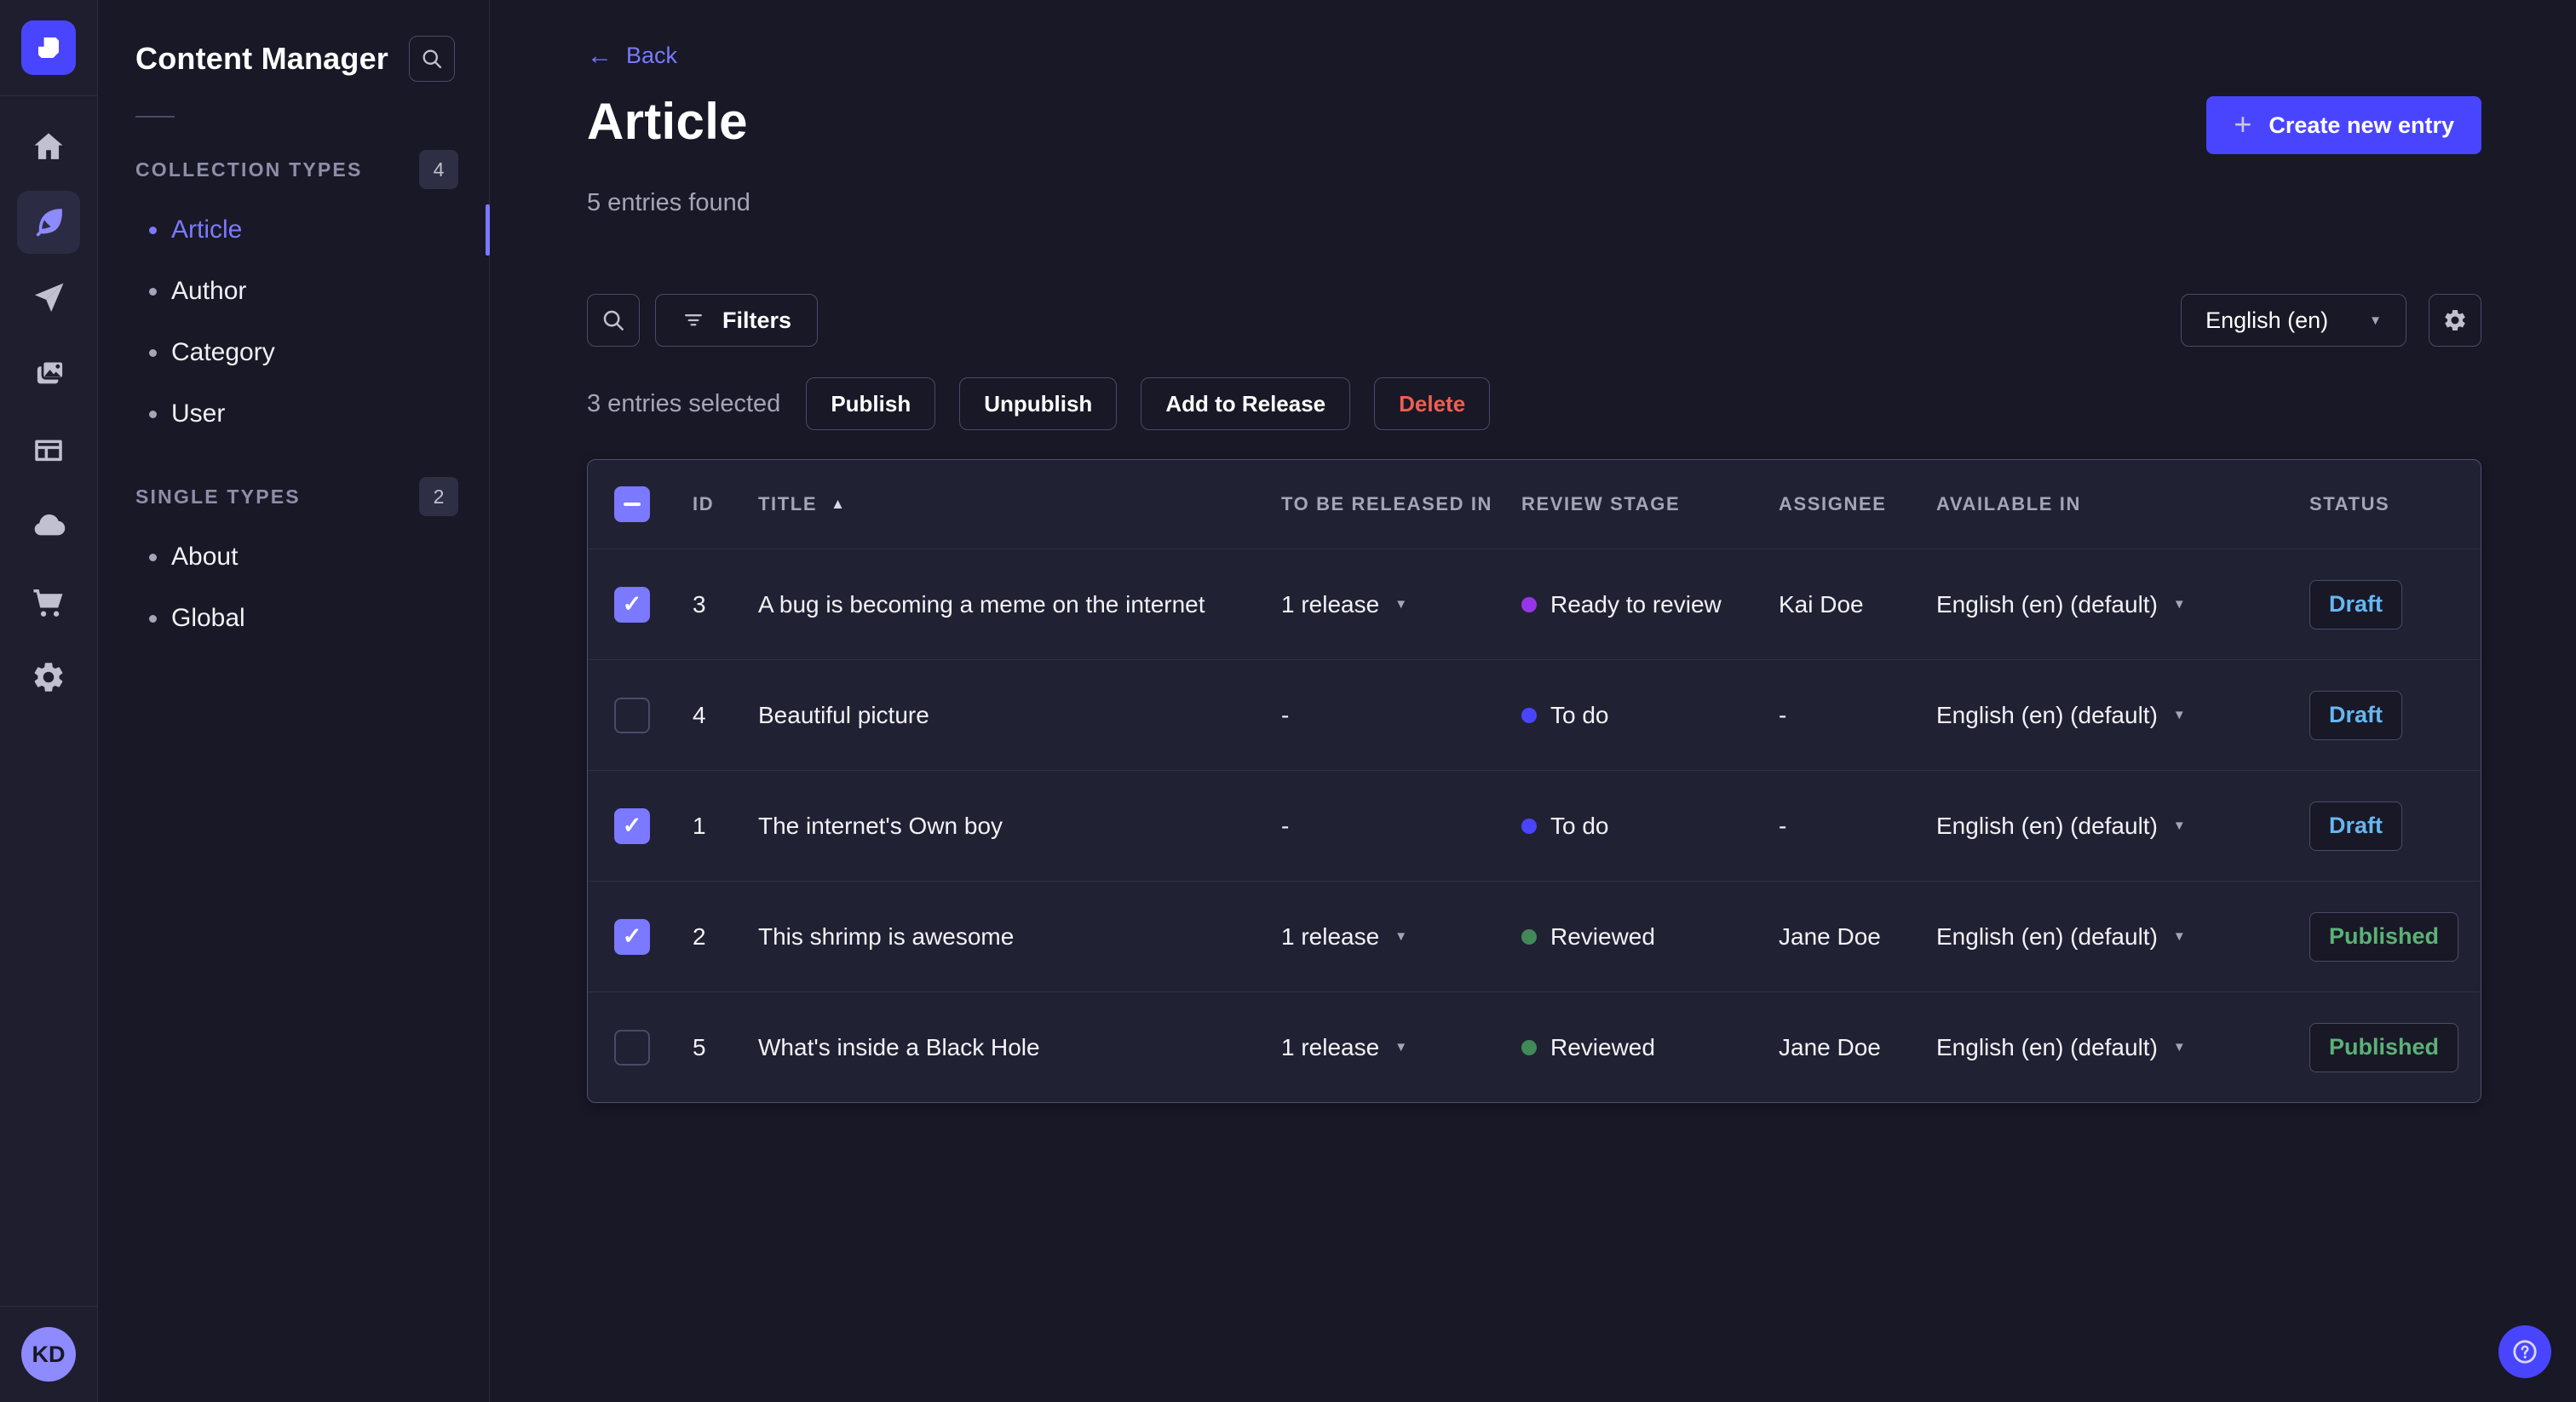 The width and height of the screenshot is (2576, 1402). Describe the element at coordinates (1603, 1046) in the screenshot. I see `stage-label: Reviewed` at that location.